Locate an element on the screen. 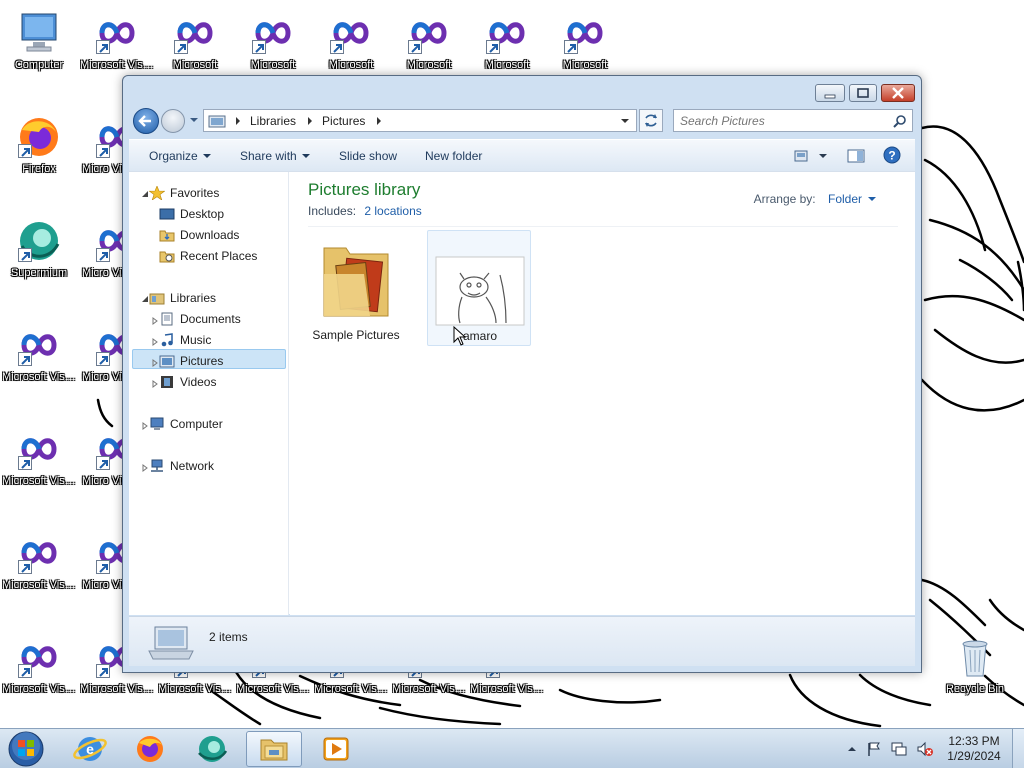 Image resolution: width=1024 pixels, height=768 pixels. clock-date: 1/29/2024 is located at coordinates (974, 756).